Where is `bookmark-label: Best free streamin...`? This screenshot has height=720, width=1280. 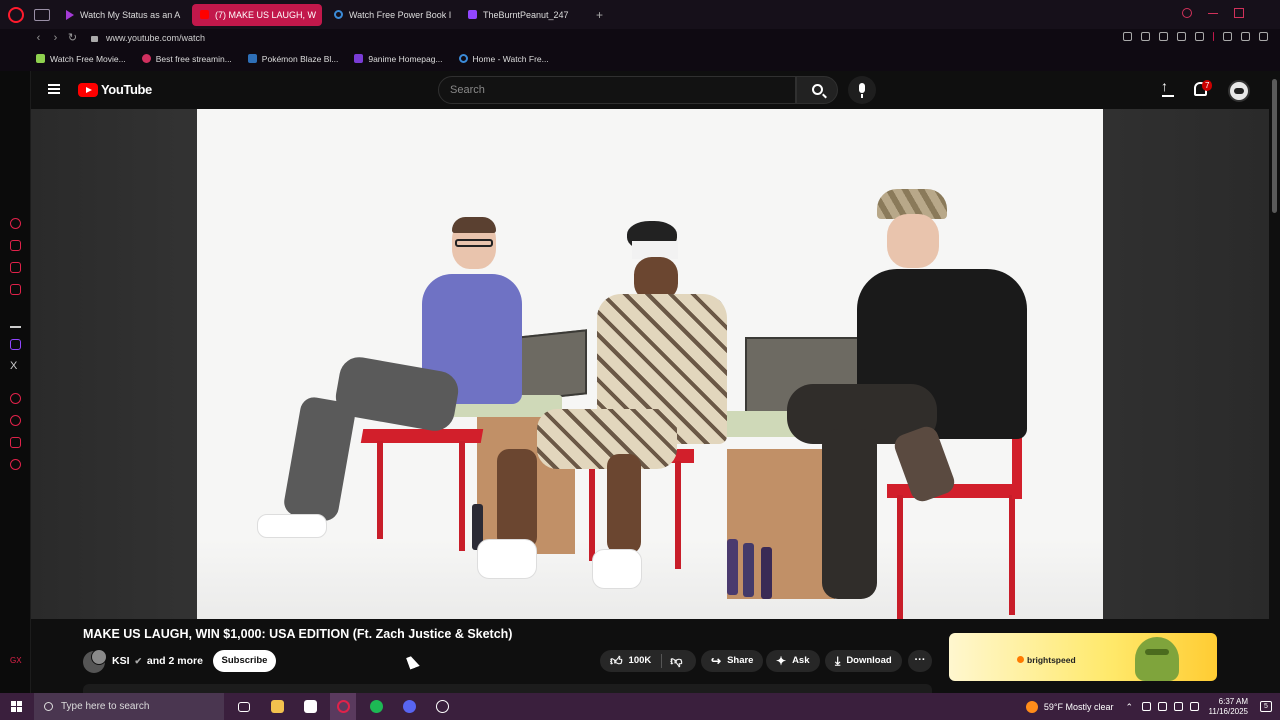
bookmark-label: Best free streamin... is located at coordinates (193, 58).